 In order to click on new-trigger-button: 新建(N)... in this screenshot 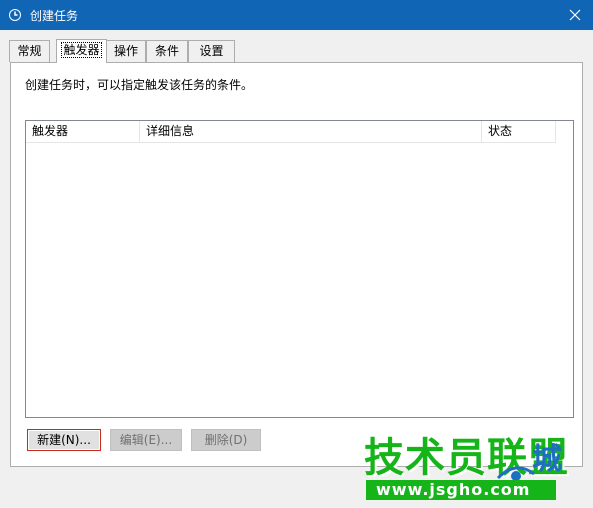, I will do `click(64, 440)`.